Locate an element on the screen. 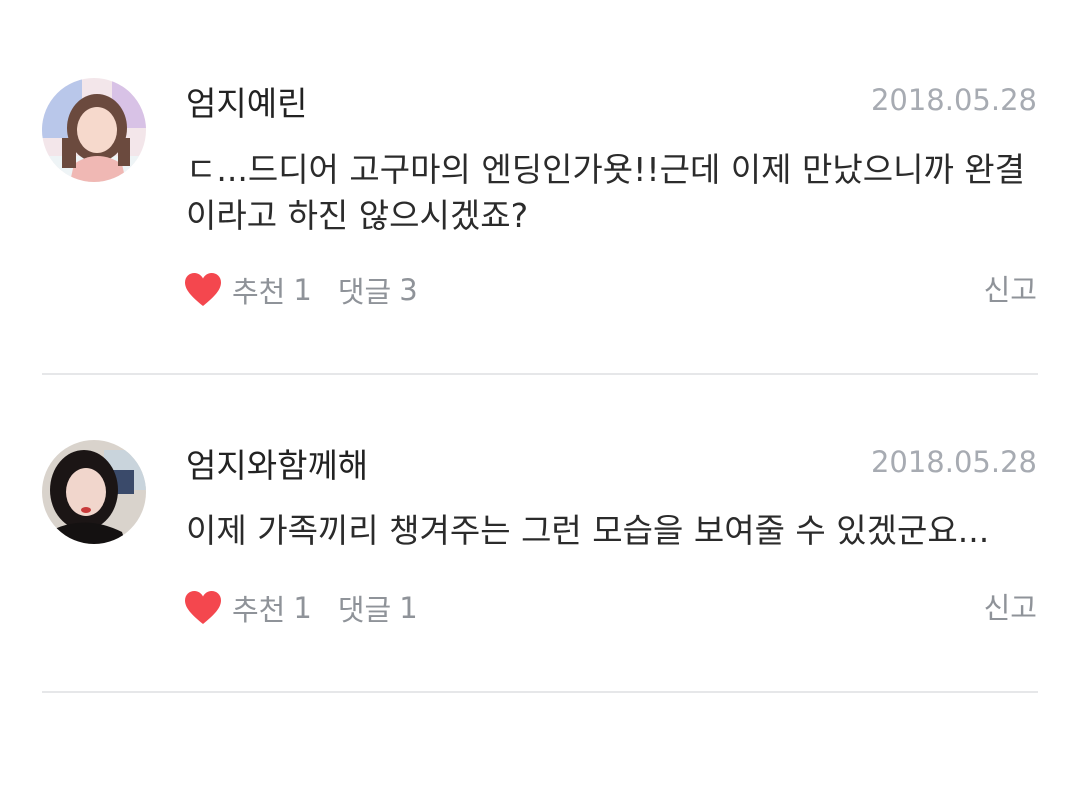  username: 엄지예린 is located at coordinates (246, 104).